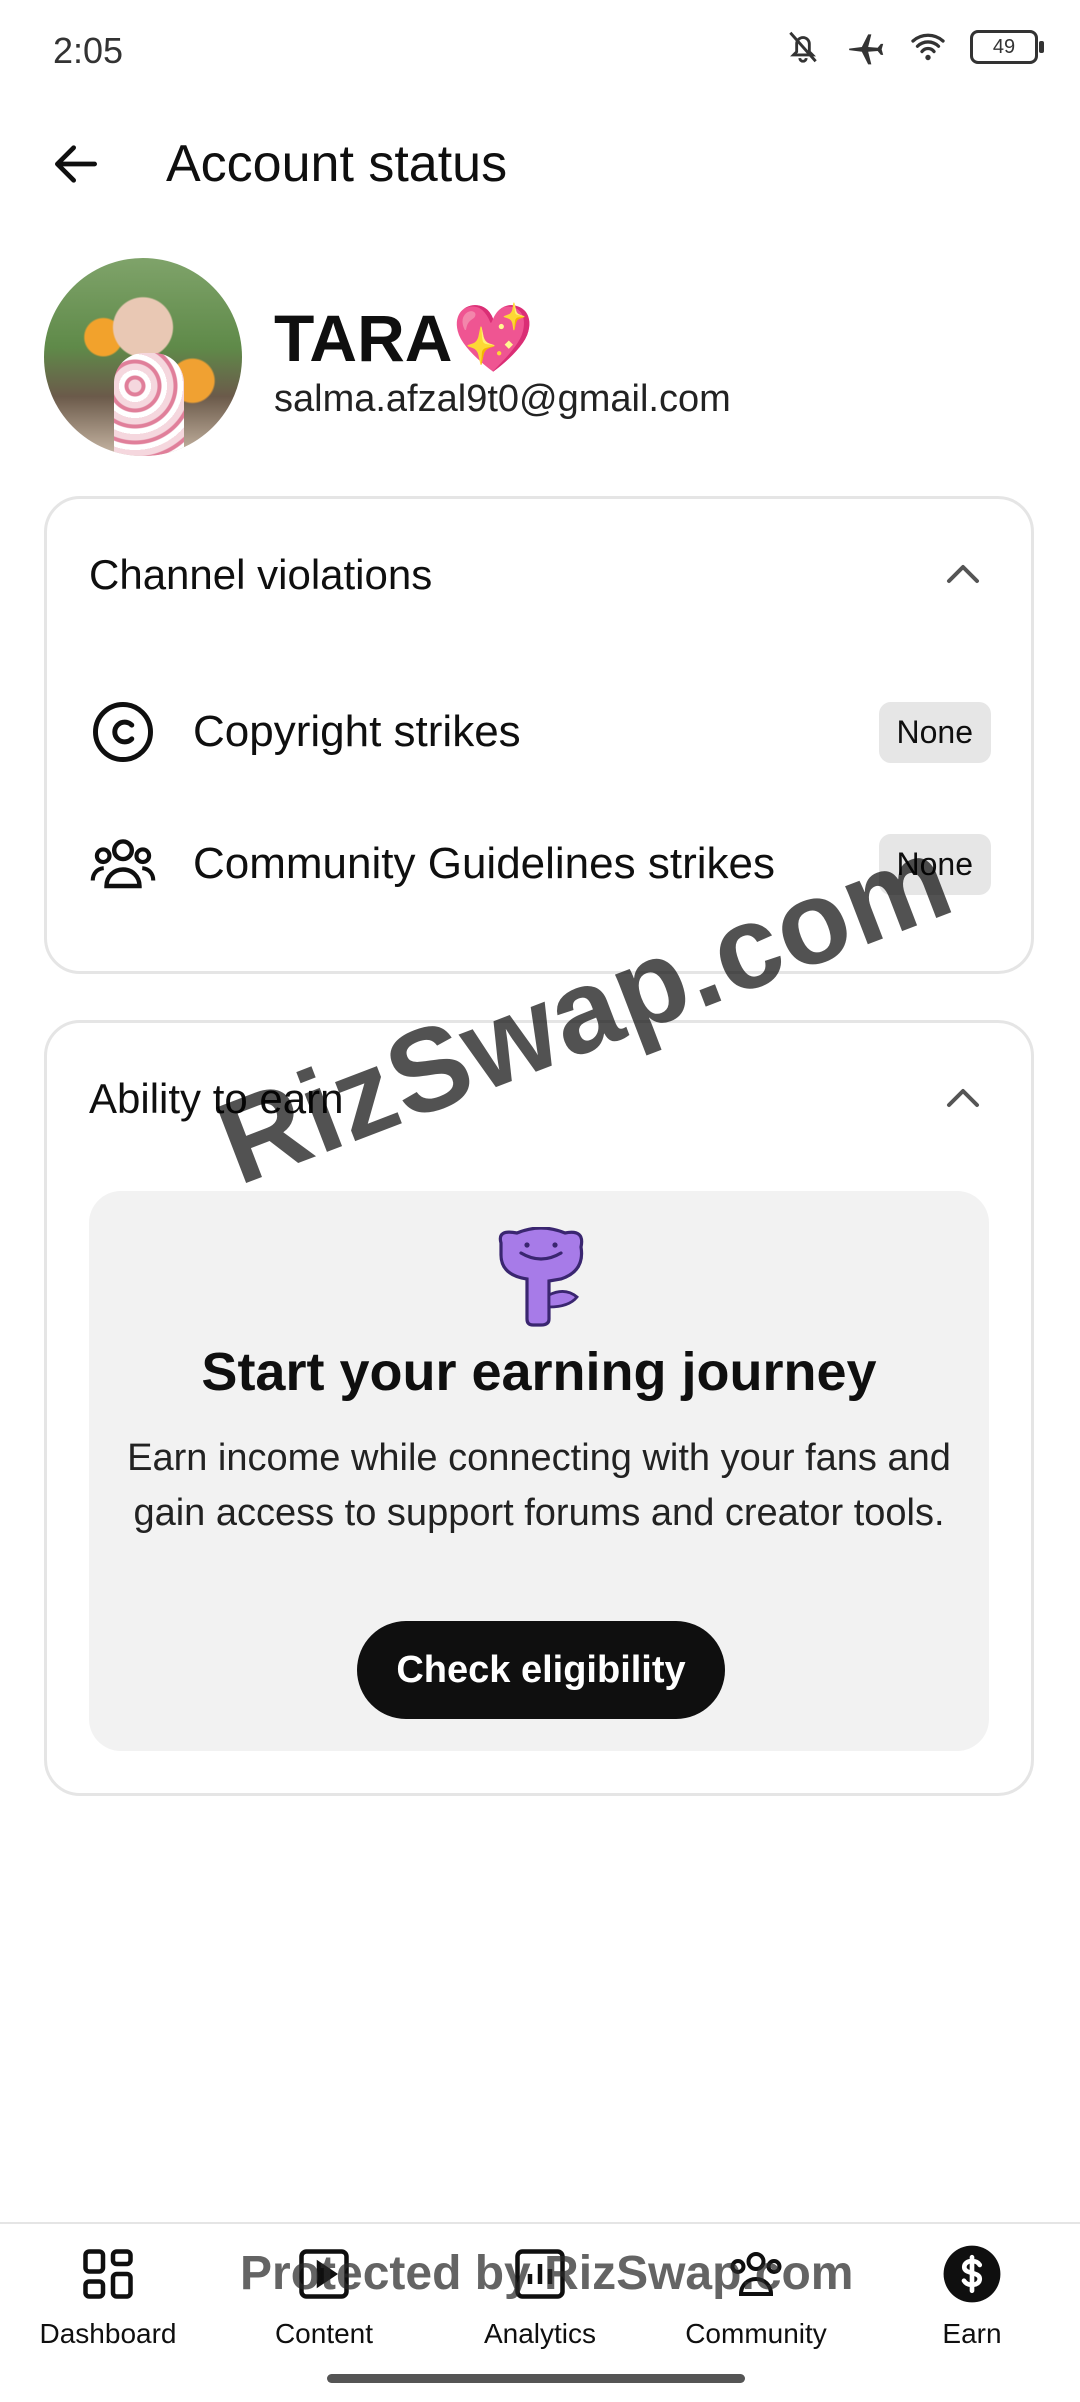 This screenshot has height=2402, width=1080. What do you see at coordinates (540, 2333) in the screenshot?
I see `nav-analytics-label: Analytics` at bounding box center [540, 2333].